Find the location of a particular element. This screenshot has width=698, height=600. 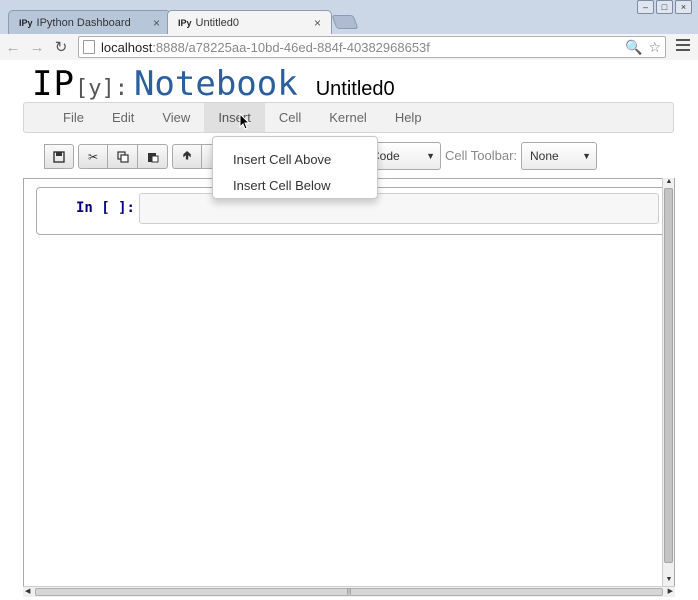

scroll-right-icon: ▶ is located at coordinates (670, 591).